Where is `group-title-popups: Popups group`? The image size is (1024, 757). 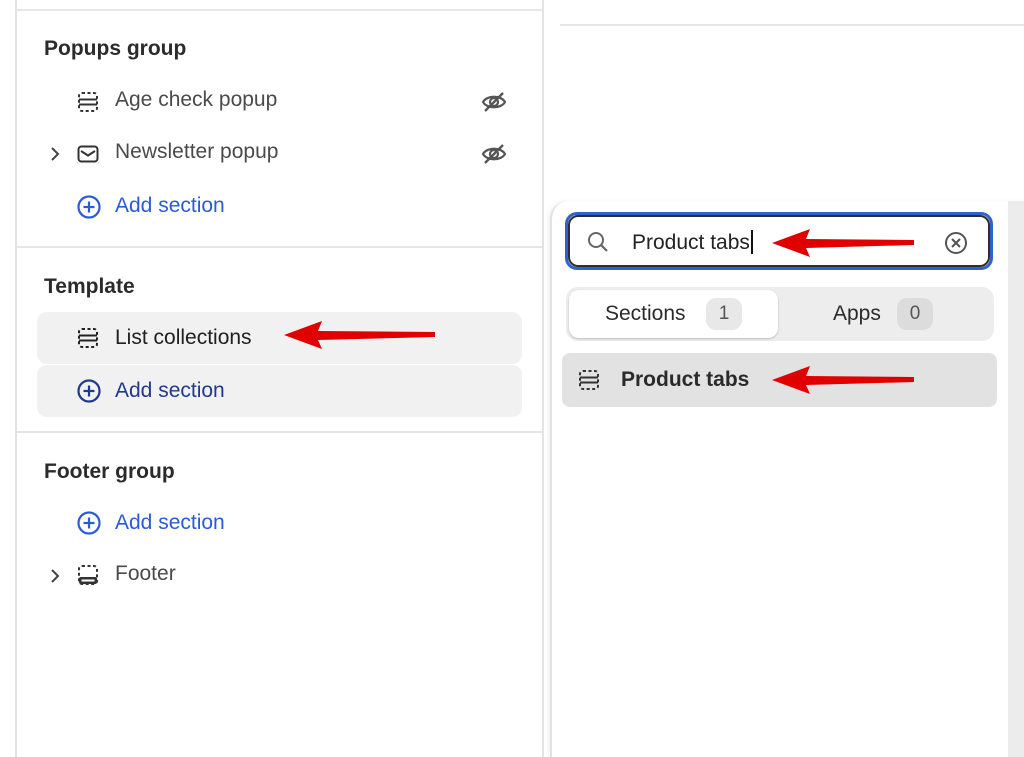
group-title-popups: Popups group is located at coordinates (115, 48).